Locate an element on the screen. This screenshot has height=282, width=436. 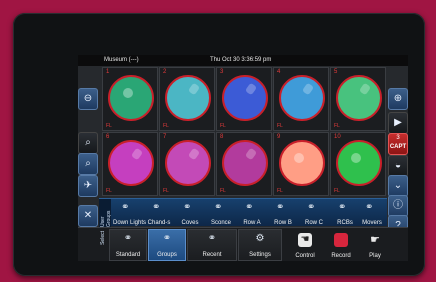
tile-number: 2 is located at coordinates (165, 72).